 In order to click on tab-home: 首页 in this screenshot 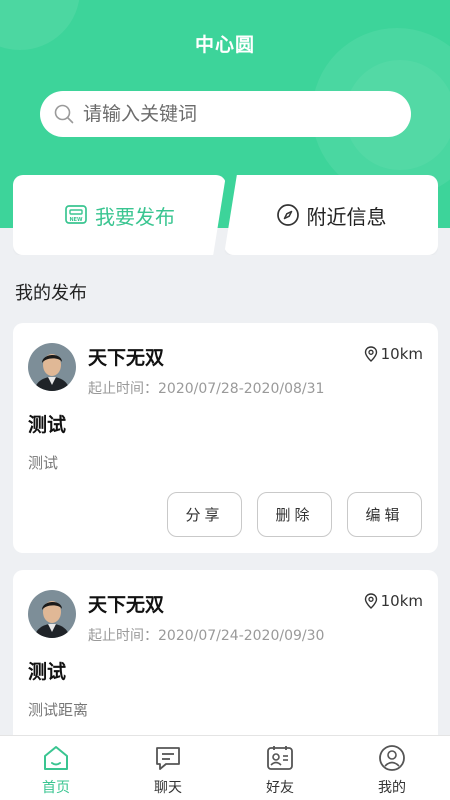, I will do `click(56, 768)`.